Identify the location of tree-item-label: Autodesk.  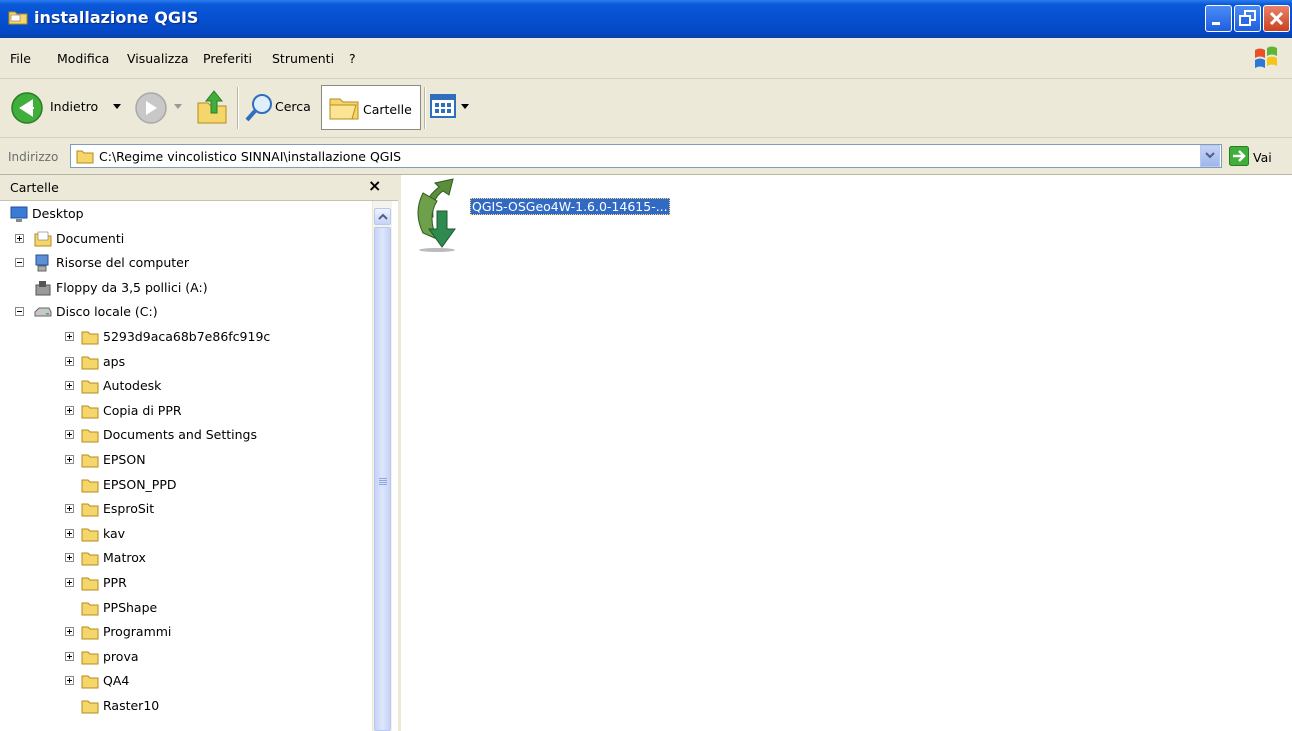
(132, 386).